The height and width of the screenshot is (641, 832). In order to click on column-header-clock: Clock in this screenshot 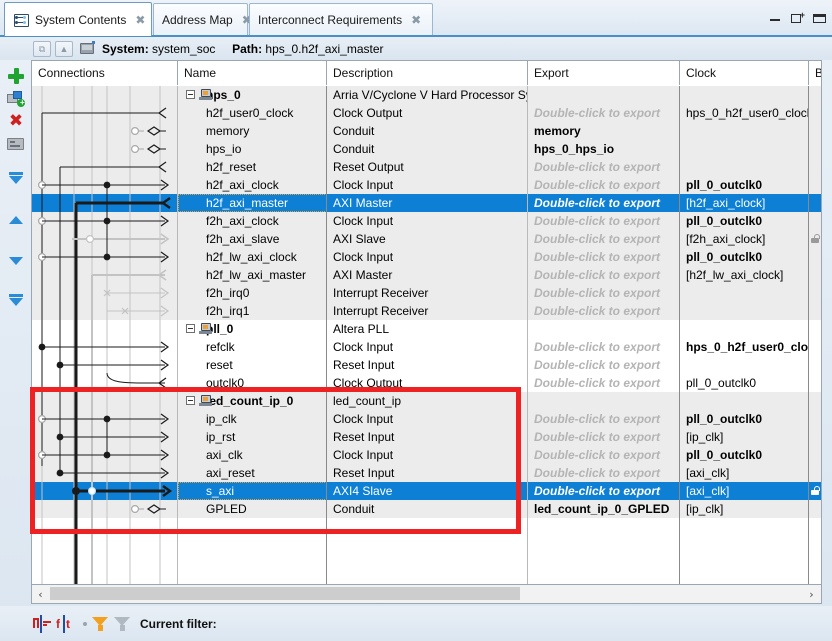, I will do `click(744, 73)`.